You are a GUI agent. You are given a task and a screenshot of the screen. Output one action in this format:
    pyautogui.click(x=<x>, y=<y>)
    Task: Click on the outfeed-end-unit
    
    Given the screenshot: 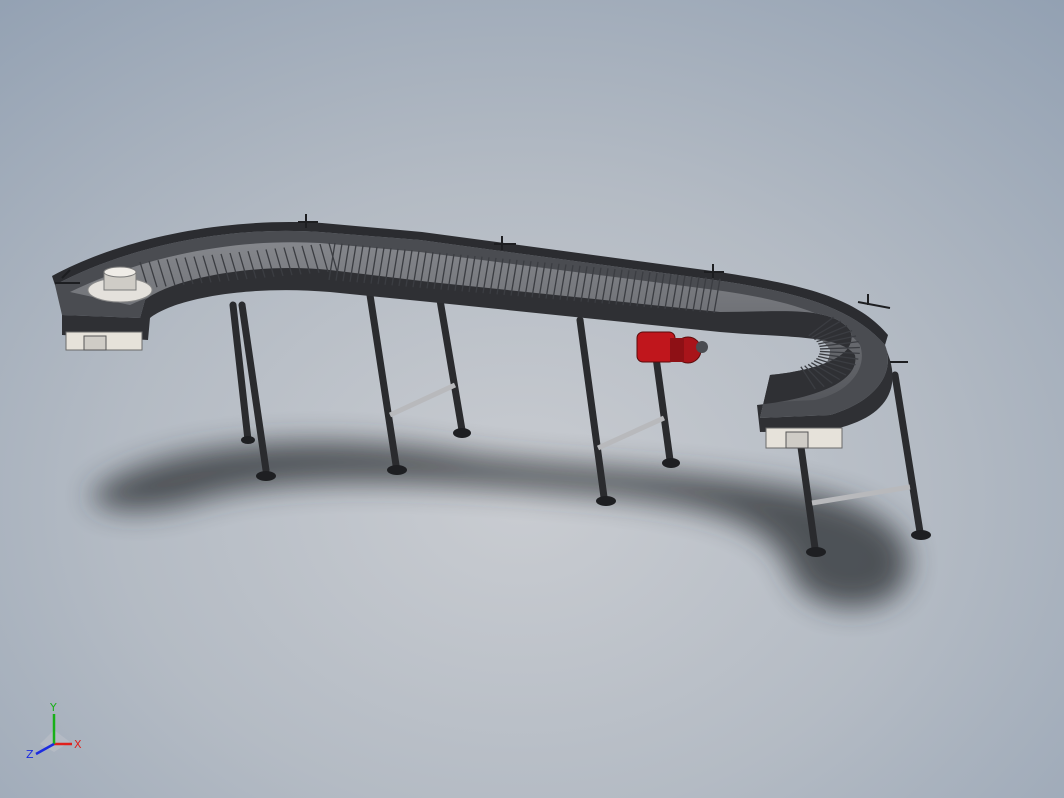 What is the action you would take?
    pyautogui.click(x=804, y=438)
    